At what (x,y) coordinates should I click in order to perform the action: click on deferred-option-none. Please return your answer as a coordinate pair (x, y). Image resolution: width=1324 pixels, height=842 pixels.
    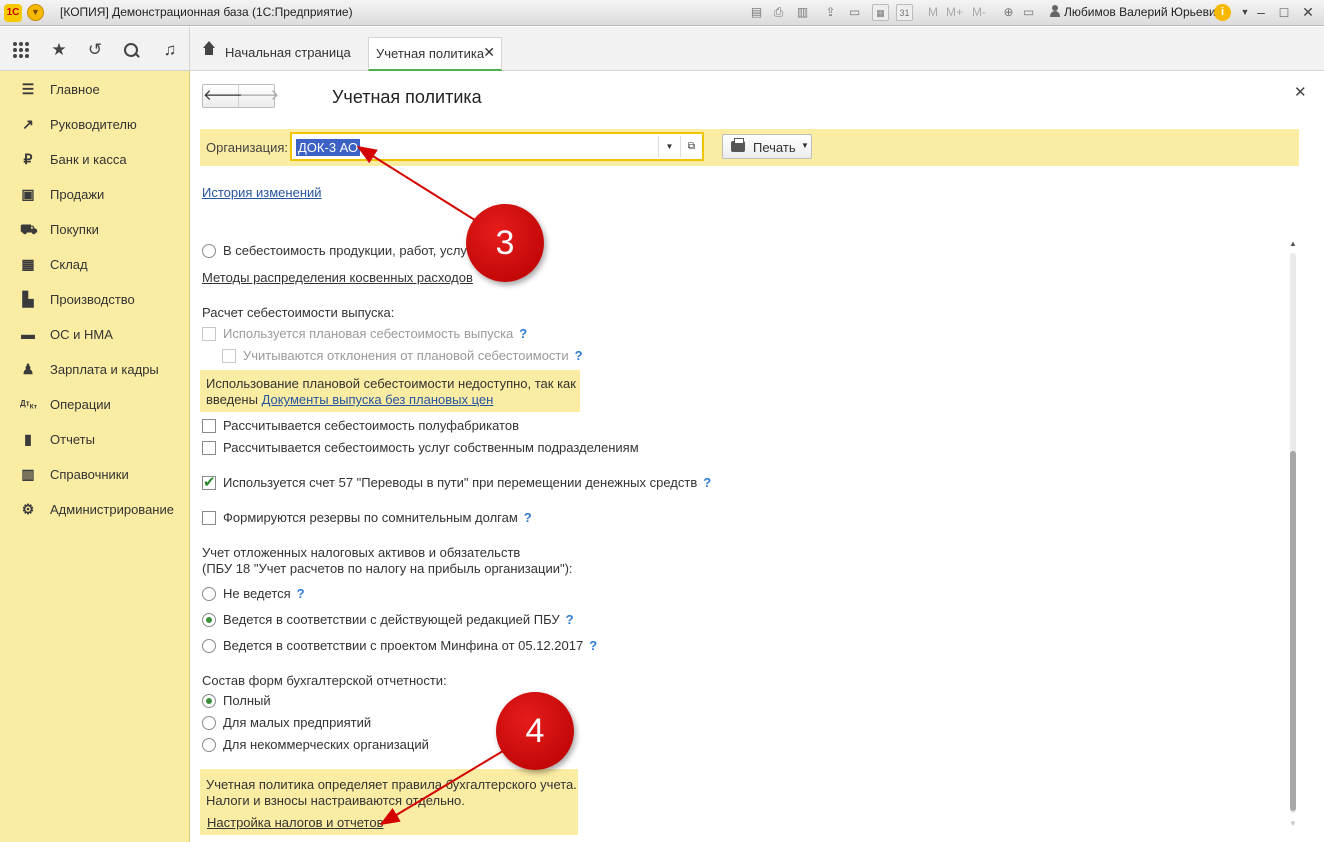
    Looking at the image, I should click on (209, 594).